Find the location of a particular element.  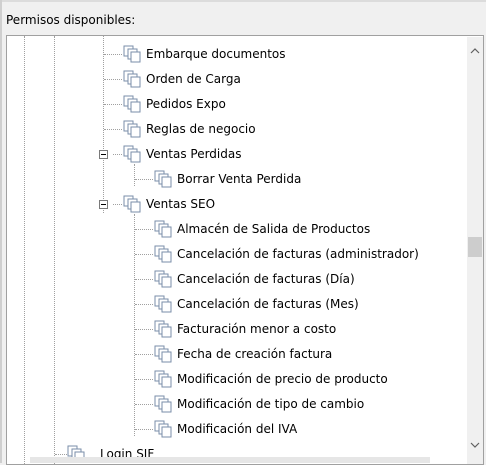

tree-item: Pedidos Expo is located at coordinates (174, 104).